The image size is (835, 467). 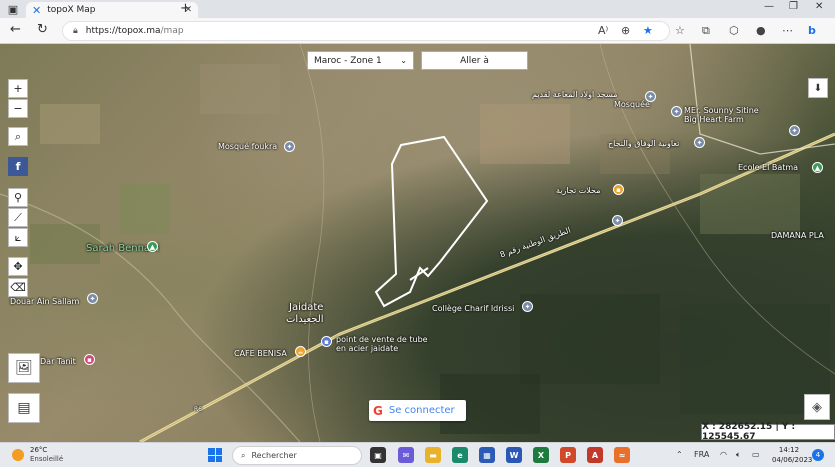 I want to click on address-bar: 🔒︎ https://topox.ma/map, so click(x=366, y=31).